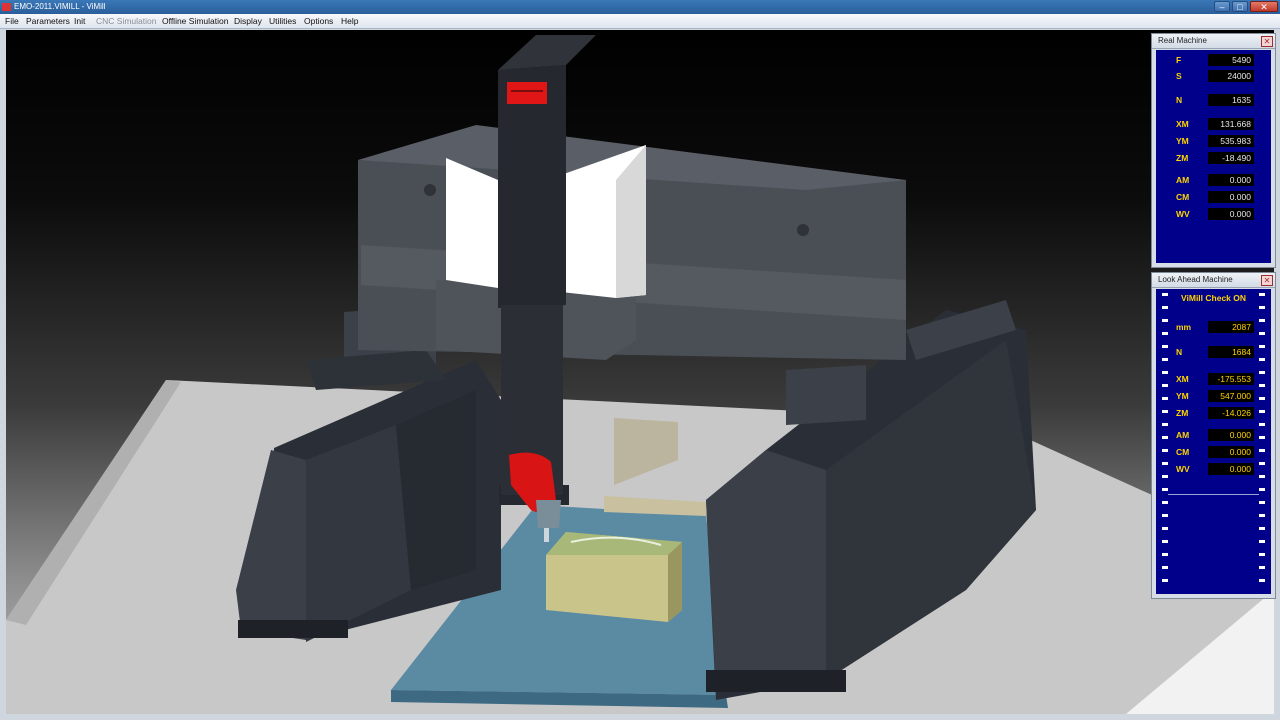 The height and width of the screenshot is (720, 1280). What do you see at coordinates (1231, 158) in the screenshot?
I see `readout-value: -18.490` at bounding box center [1231, 158].